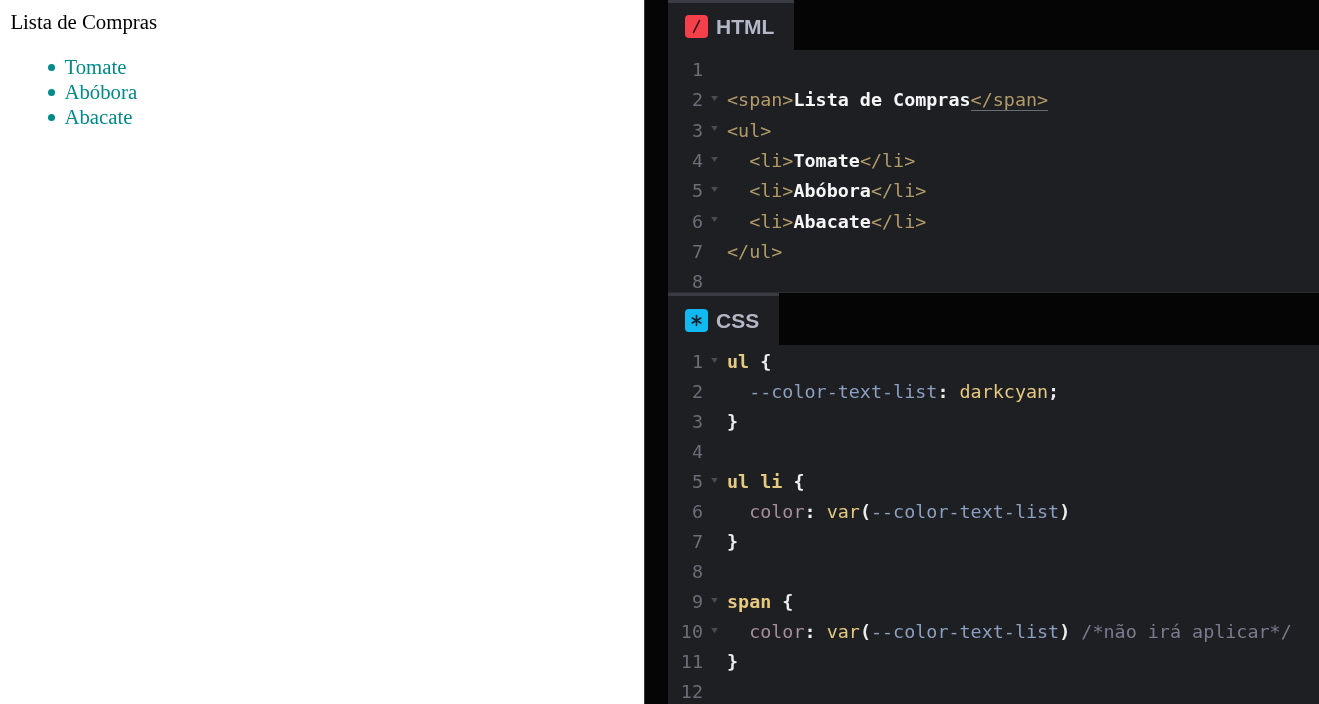 The image size is (1319, 704). What do you see at coordinates (101, 92) in the screenshot?
I see `list-item: Abóbora` at bounding box center [101, 92].